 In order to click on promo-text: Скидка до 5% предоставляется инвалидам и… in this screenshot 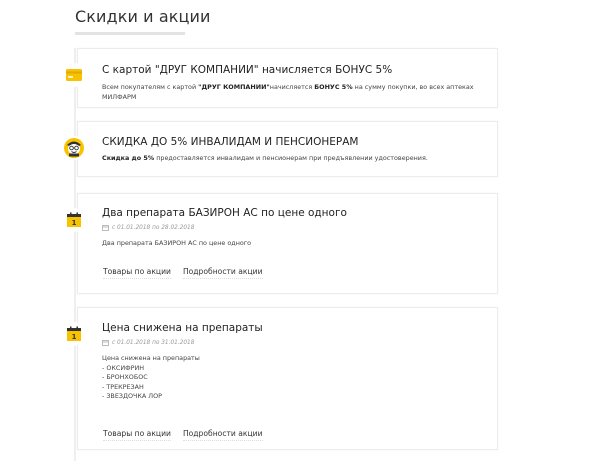, I will do `click(265, 158)`.